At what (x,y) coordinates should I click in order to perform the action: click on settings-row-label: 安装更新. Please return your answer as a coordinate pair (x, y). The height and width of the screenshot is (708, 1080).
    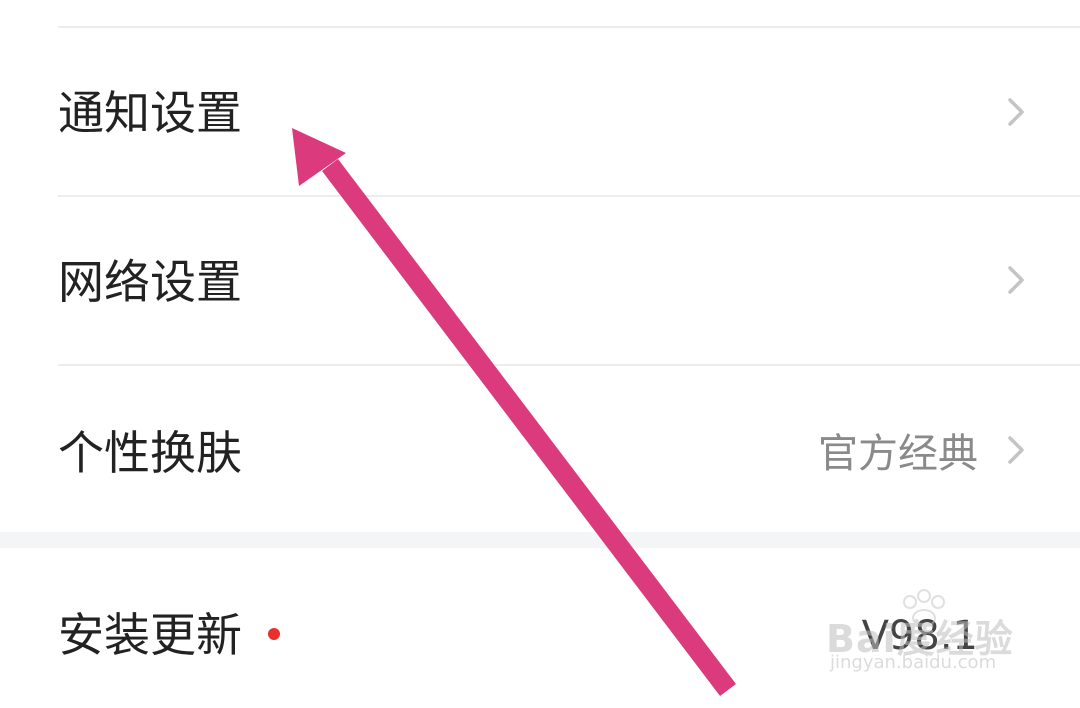
    Looking at the image, I should click on (150, 635).